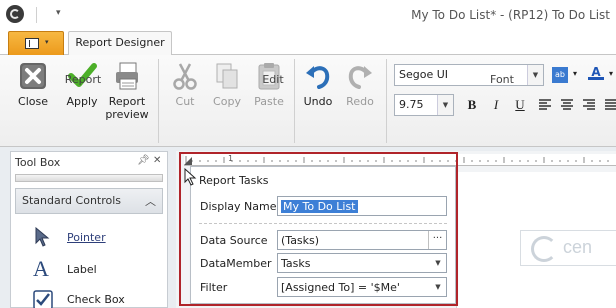  Describe the element at coordinates (83, 79) in the screenshot. I see `group-label-report: Report` at that location.